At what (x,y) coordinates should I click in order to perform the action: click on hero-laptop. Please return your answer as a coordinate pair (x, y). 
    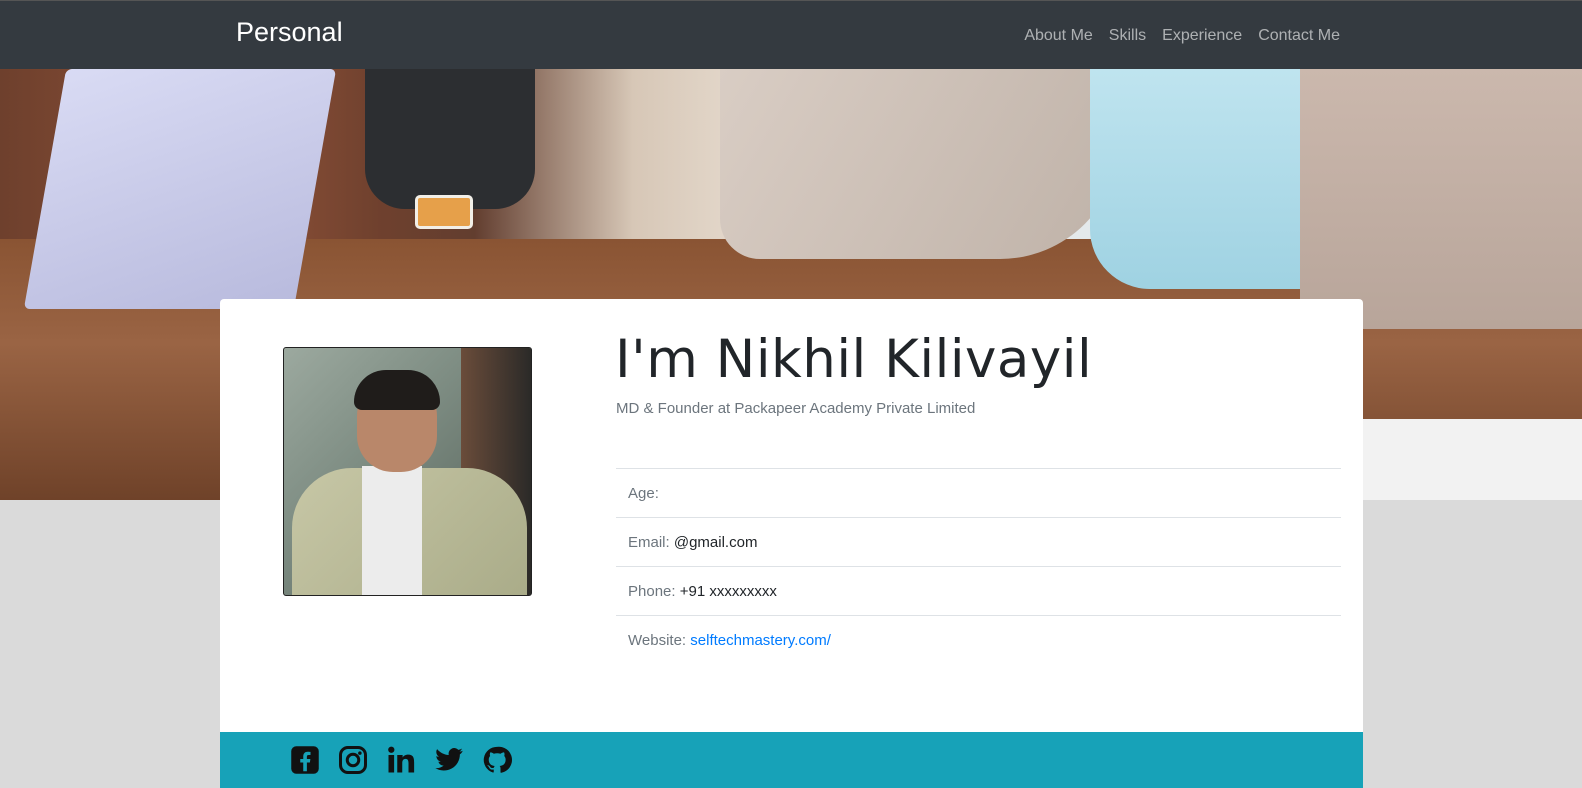
    Looking at the image, I should click on (180, 189).